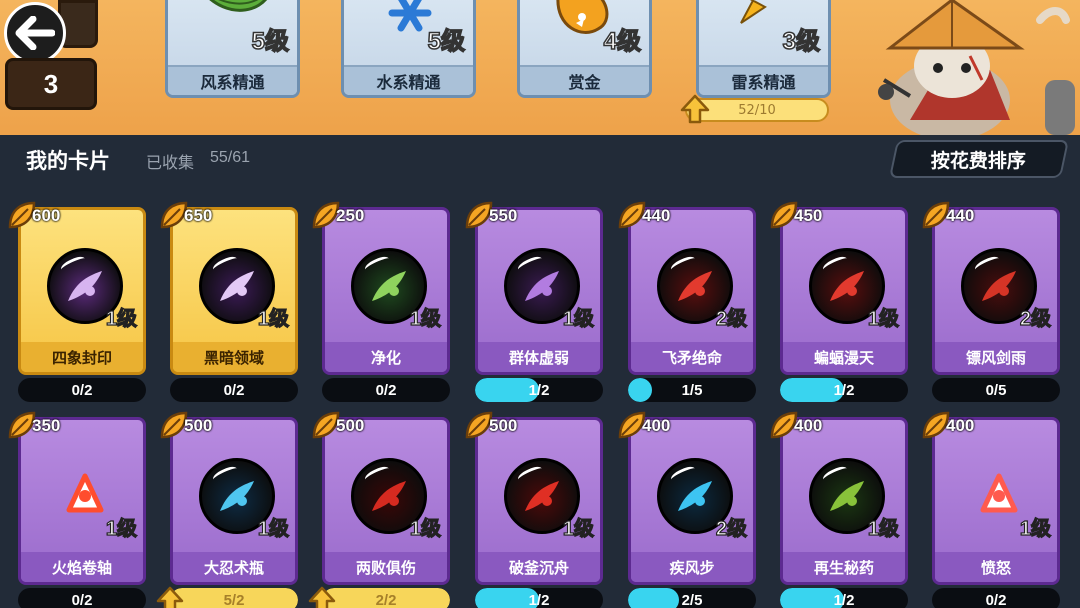 This screenshot has height=608, width=1080. What do you see at coordinates (386, 291) in the screenshot?
I see `skill-card: 1级 净化` at bounding box center [386, 291].